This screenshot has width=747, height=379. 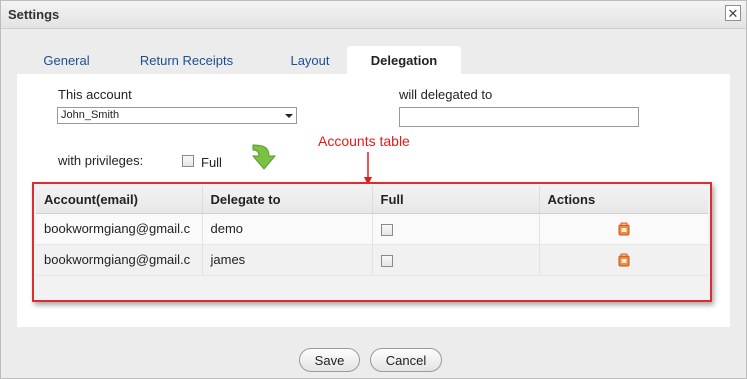 I want to click on table-row: bookwormgiang@gmail.c james, so click(x=372, y=260).